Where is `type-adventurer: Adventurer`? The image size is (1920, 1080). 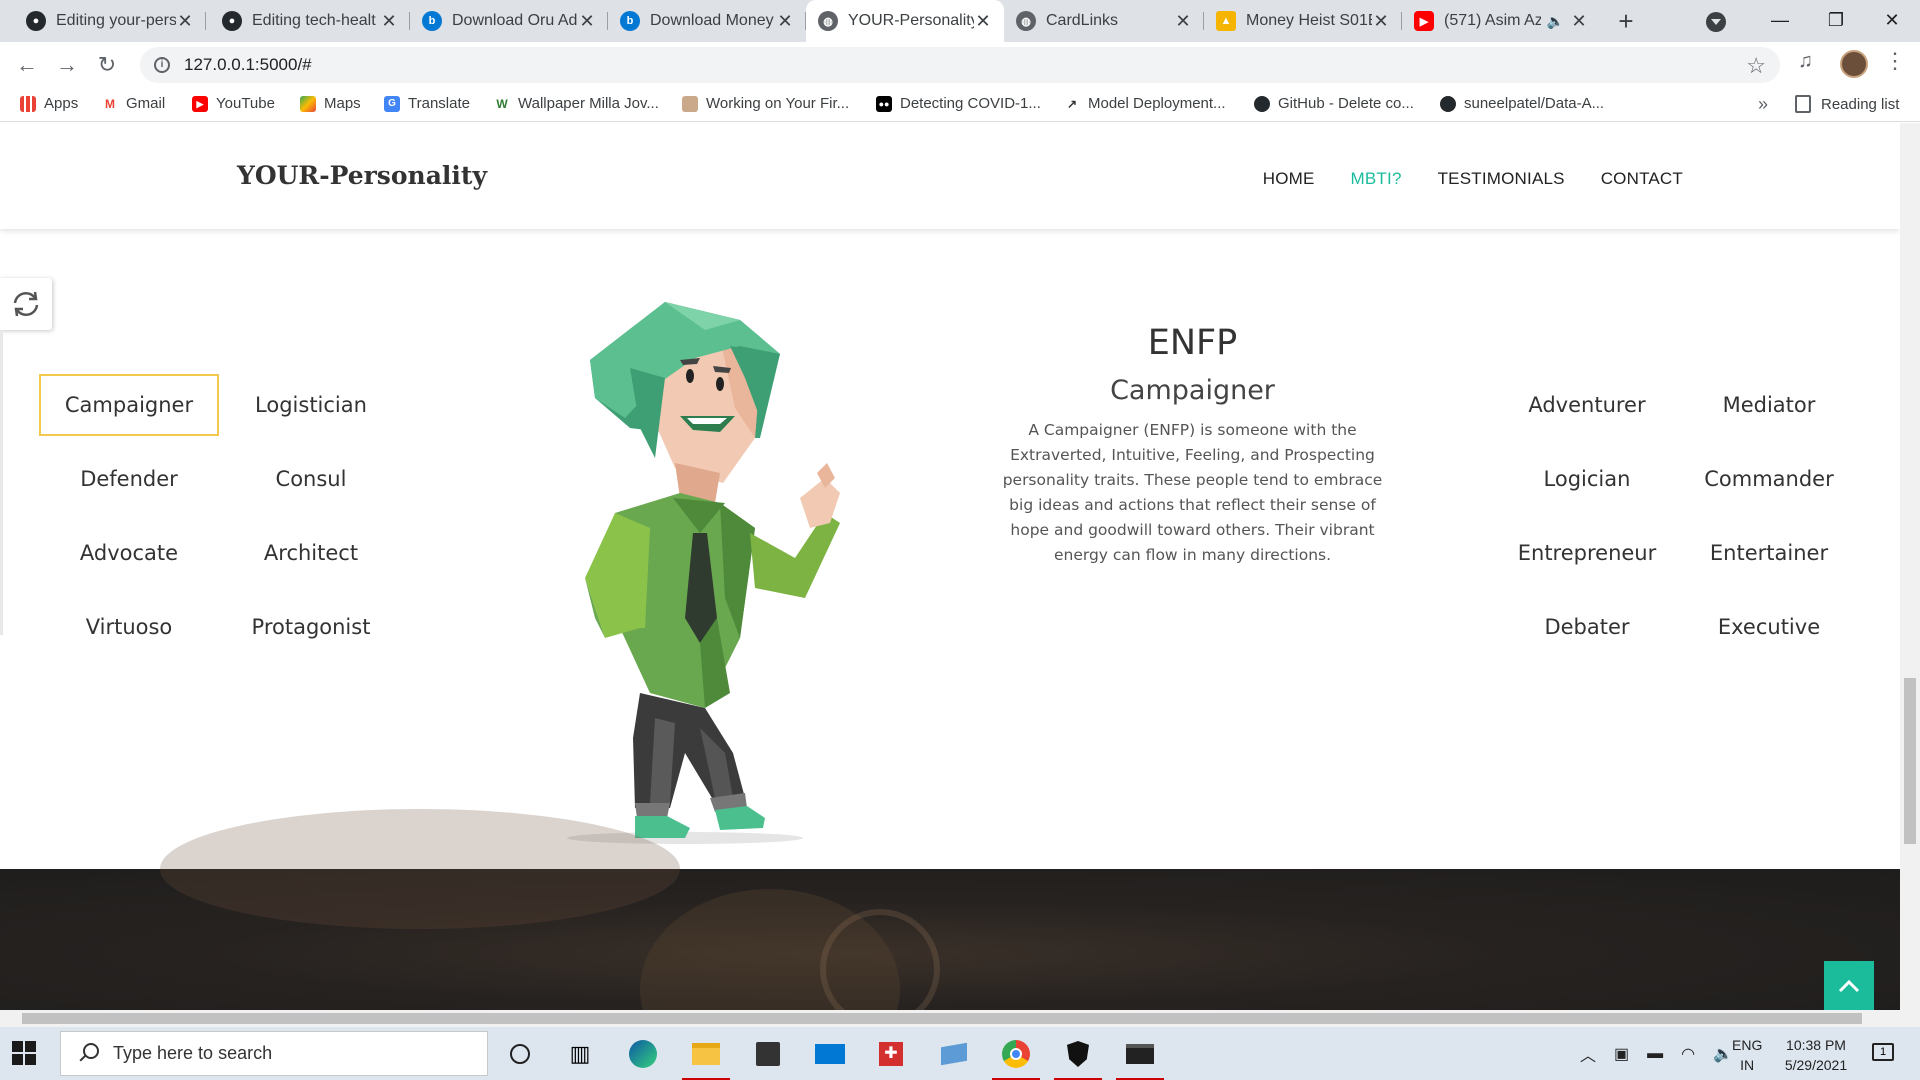 type-adventurer: Adventurer is located at coordinates (1587, 405).